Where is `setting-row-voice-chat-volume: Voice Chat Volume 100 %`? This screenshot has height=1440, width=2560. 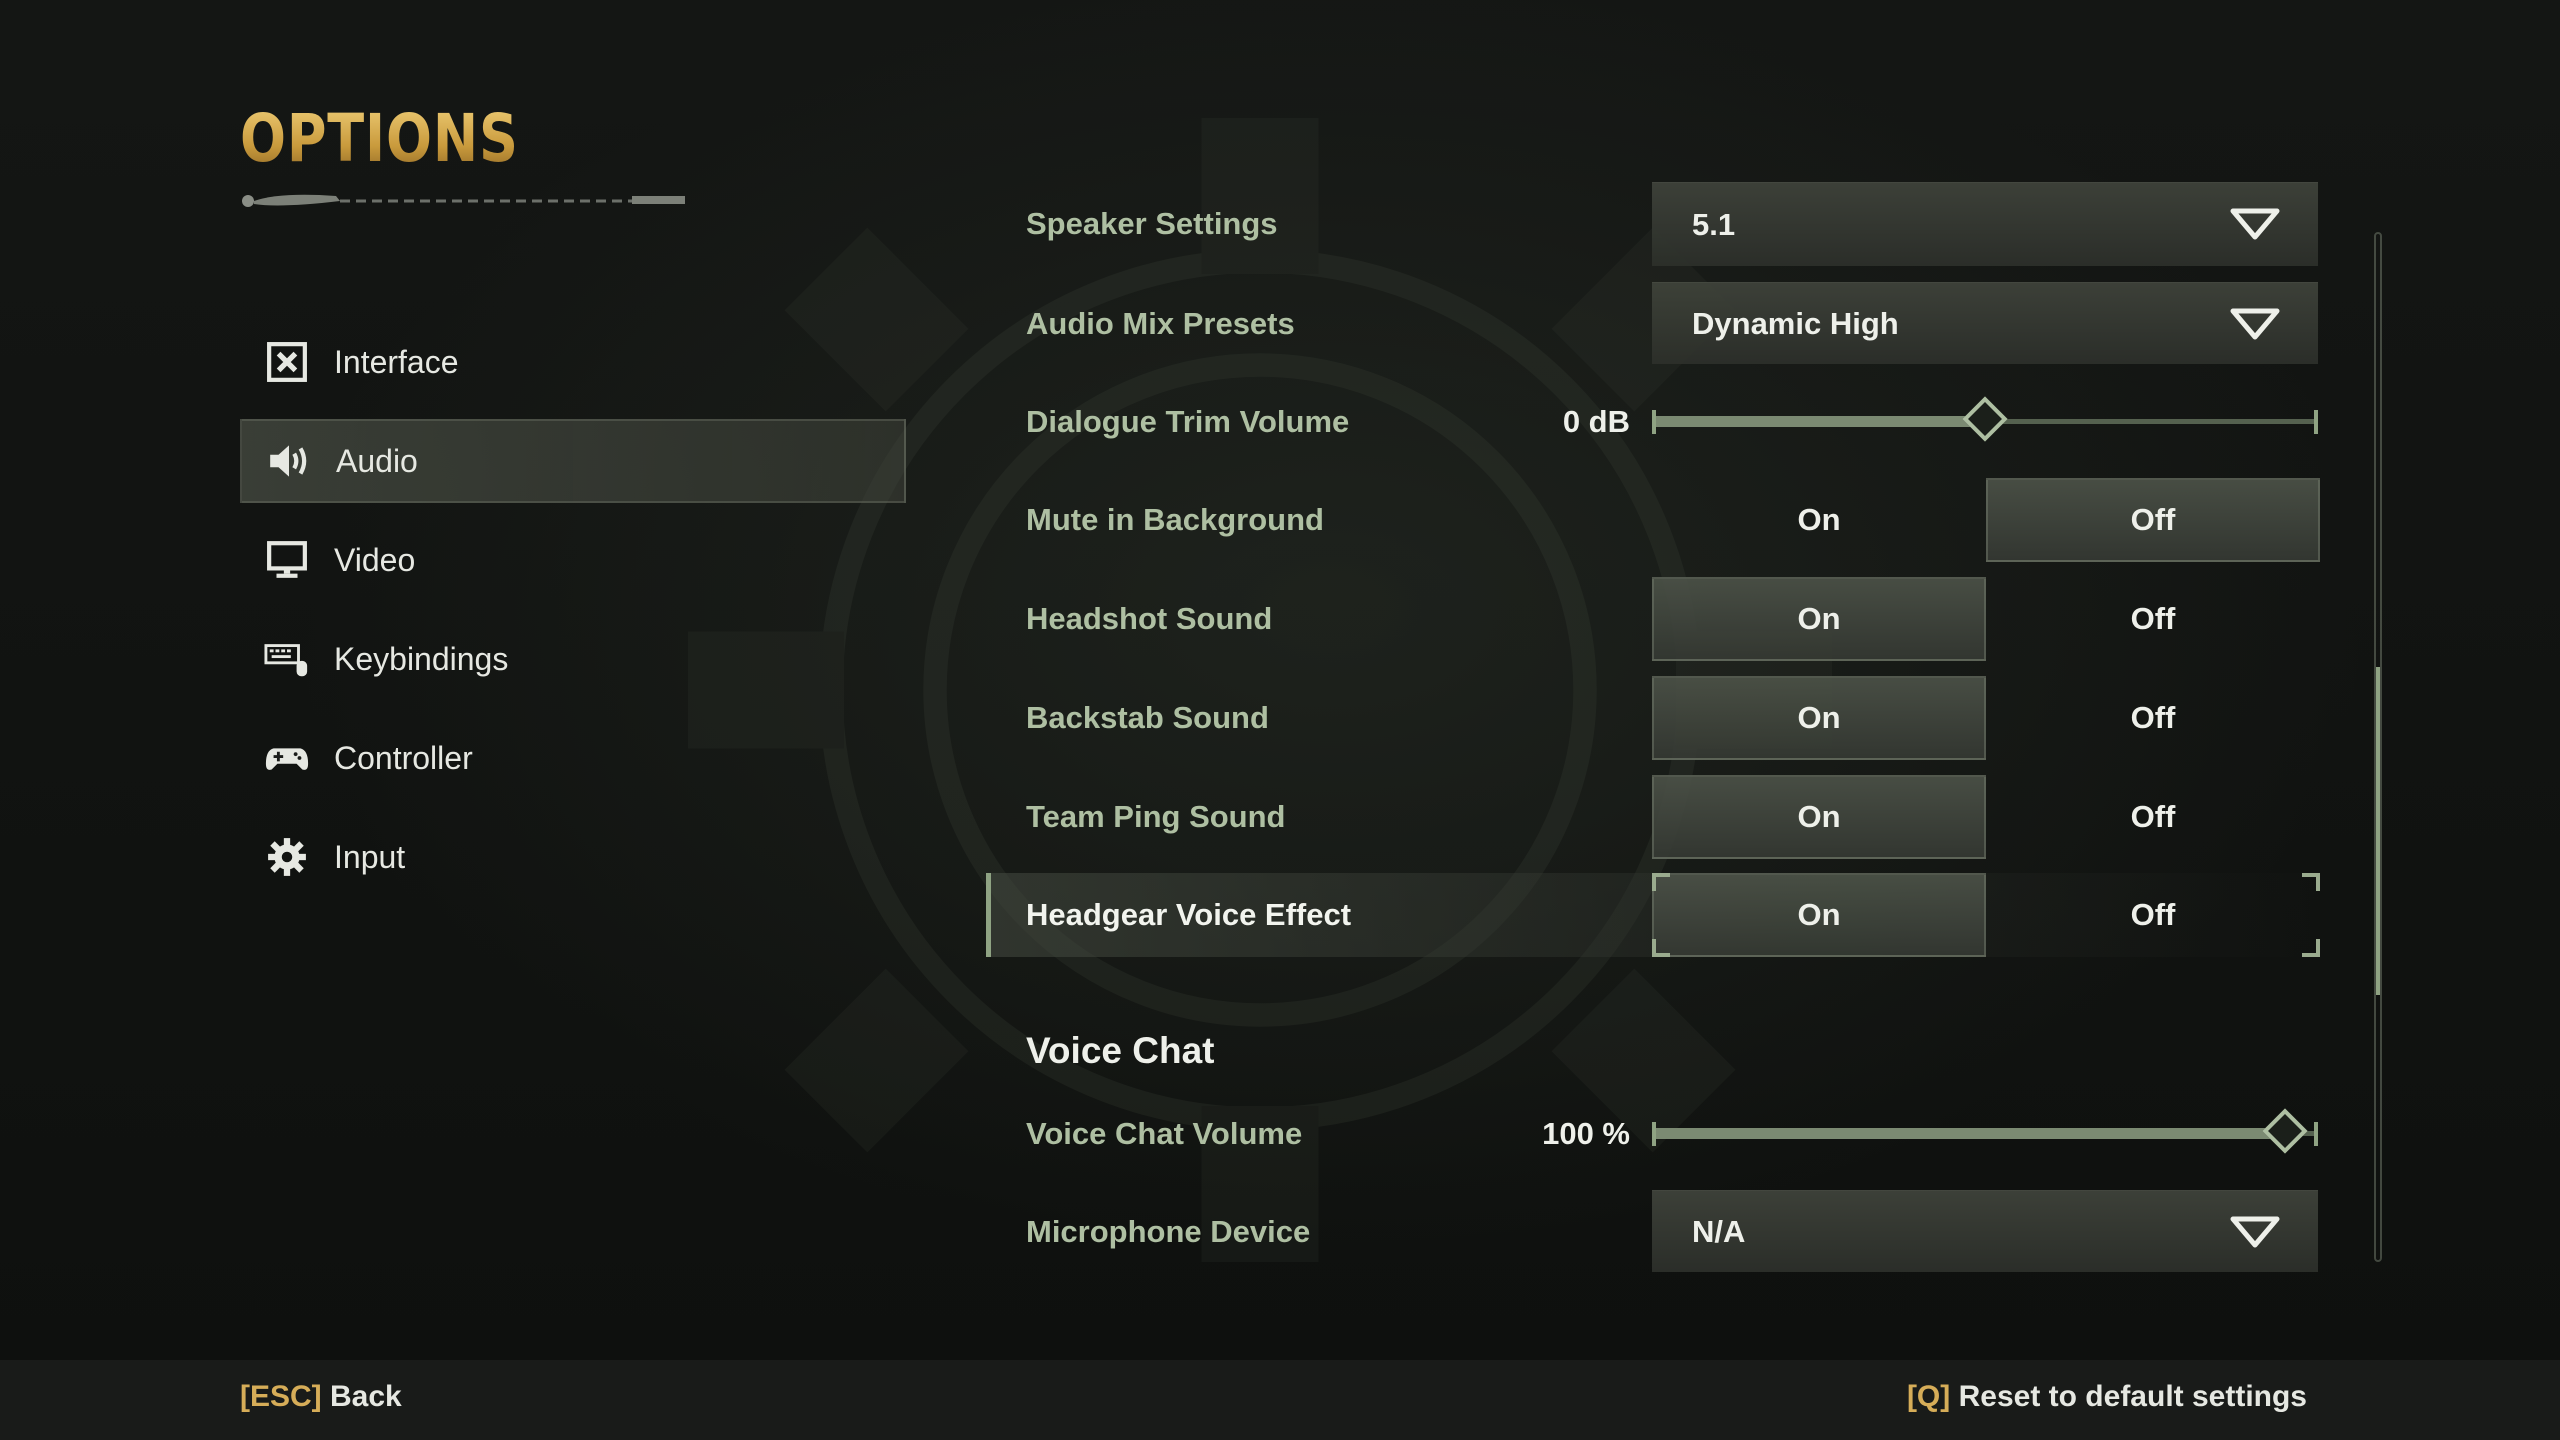
setting-row-voice-chat-volume: Voice Chat Volume 100 % is located at coordinates (1653, 1134).